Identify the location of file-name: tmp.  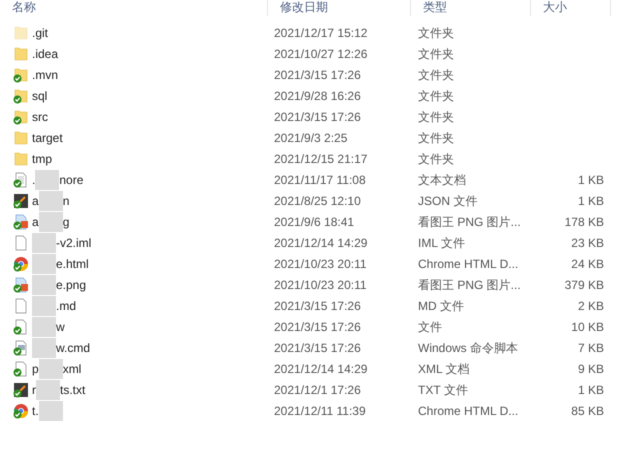
(42, 159).